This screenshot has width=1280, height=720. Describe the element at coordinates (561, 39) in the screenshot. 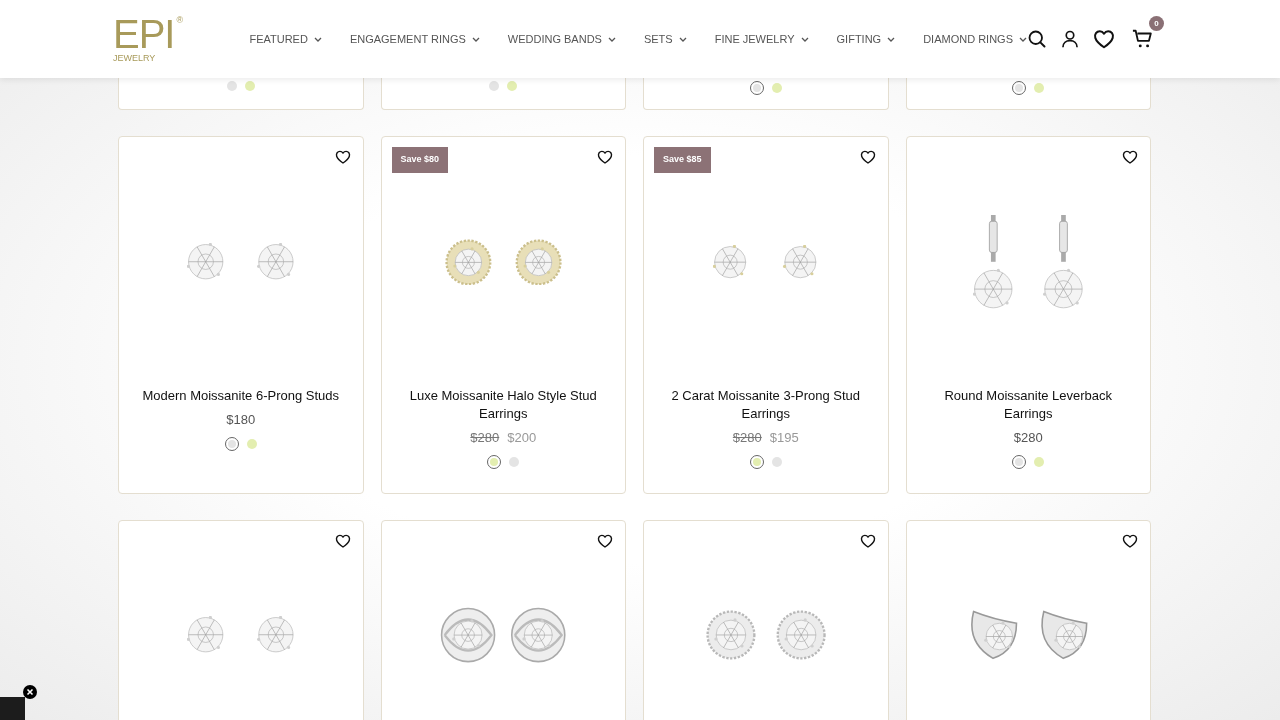

I see `nav-menu-item: WEDDING BANDS` at that location.